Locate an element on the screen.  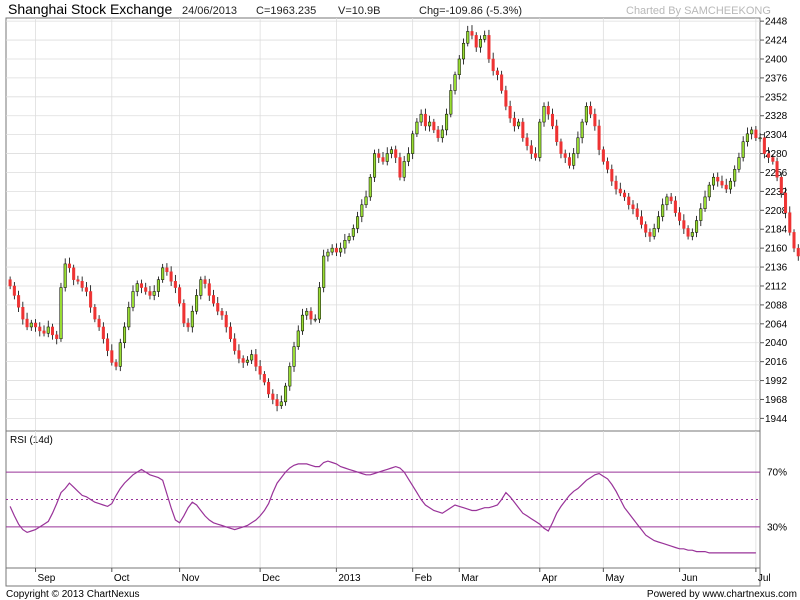
time-tick-label: Oct is located at coordinates (122, 578).